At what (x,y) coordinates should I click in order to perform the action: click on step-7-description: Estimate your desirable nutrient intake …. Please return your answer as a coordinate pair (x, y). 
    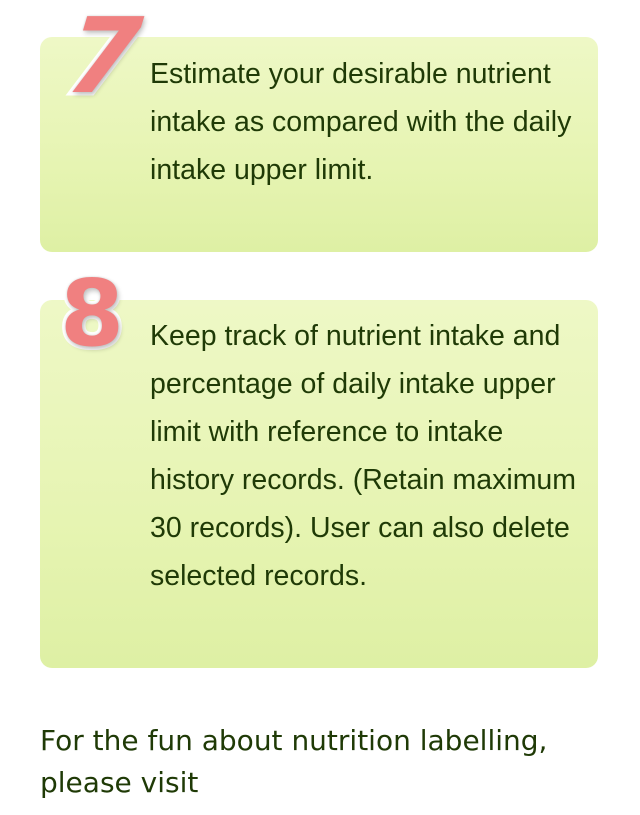
    Looking at the image, I should click on (361, 122).